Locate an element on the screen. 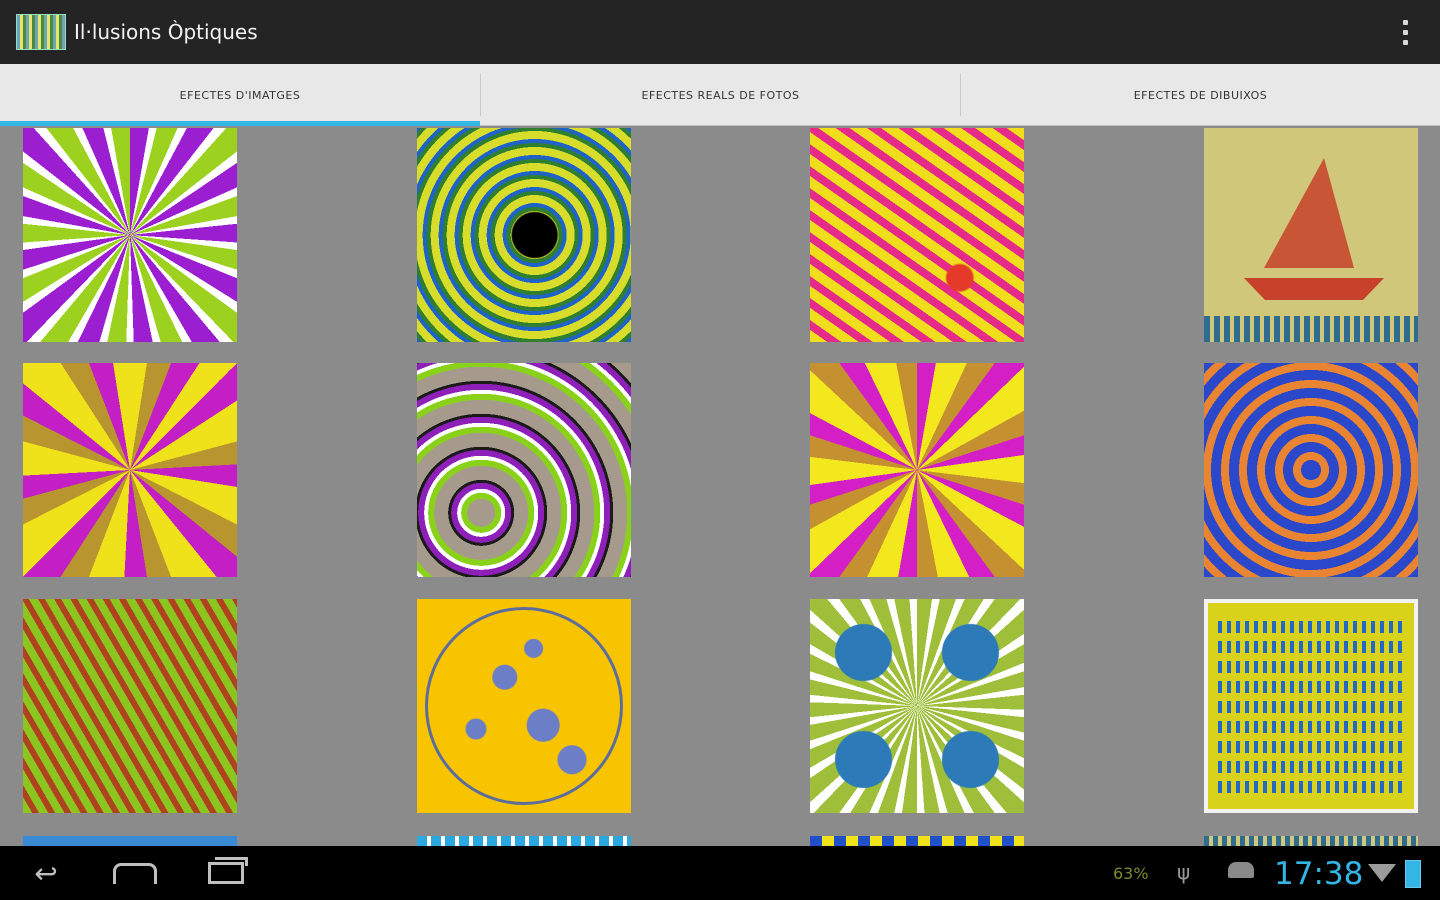 This screenshot has height=900, width=1440. sailboat-waves is located at coordinates (1311, 329).